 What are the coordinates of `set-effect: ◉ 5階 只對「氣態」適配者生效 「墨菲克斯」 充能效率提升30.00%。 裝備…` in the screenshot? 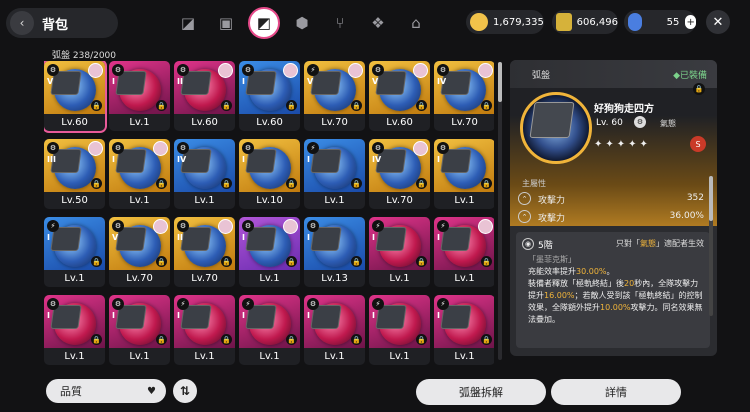 It's located at (613, 290).